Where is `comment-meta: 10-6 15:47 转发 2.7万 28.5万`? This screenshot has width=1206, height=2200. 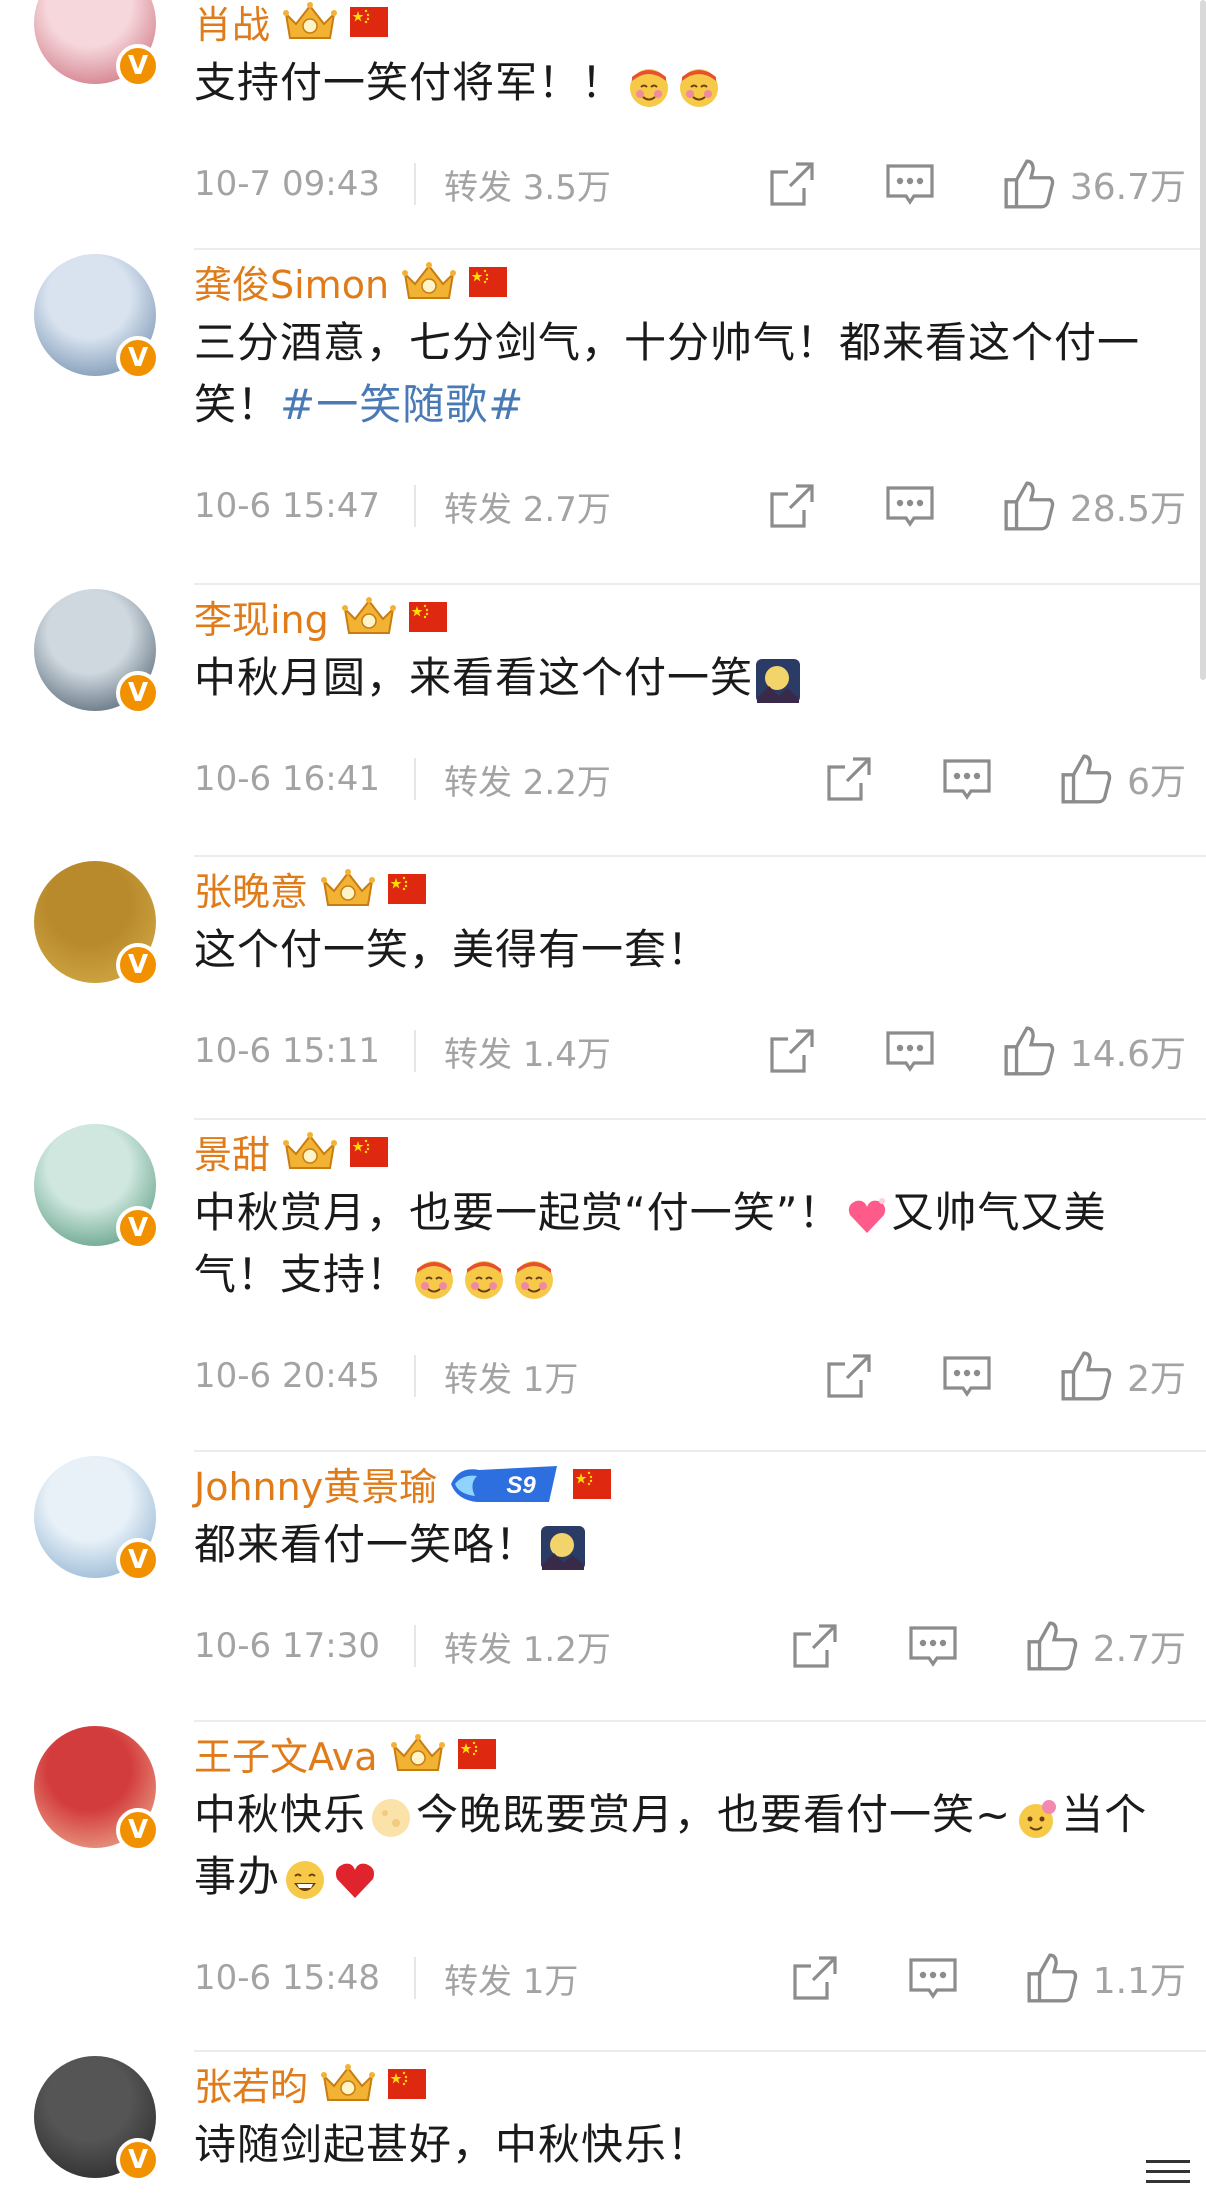
comment-meta: 10-6 15:47 转发 2.7万 28.5万 is located at coordinates (700, 506).